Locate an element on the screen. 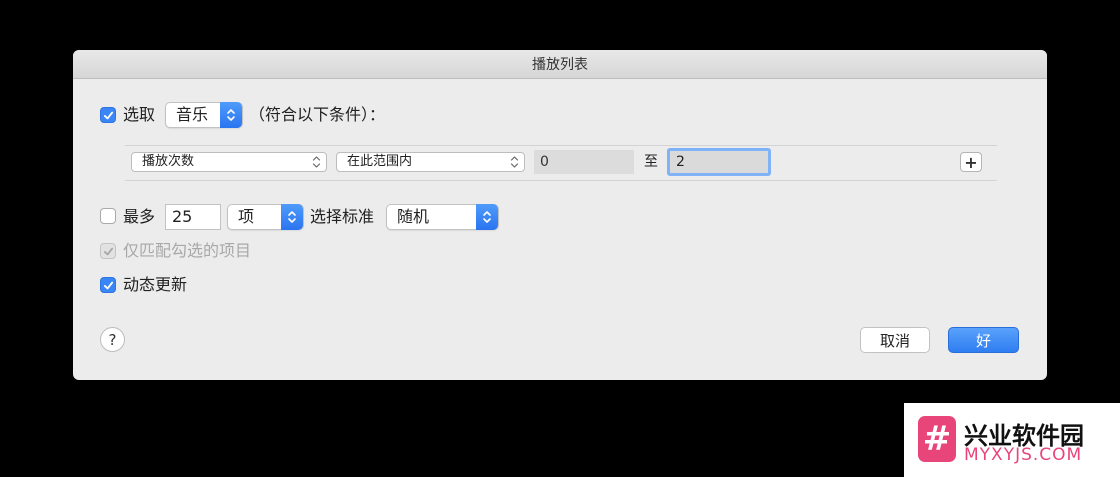 This screenshot has width=1120, height=477. criteria-label: 选择标准 is located at coordinates (342, 216).